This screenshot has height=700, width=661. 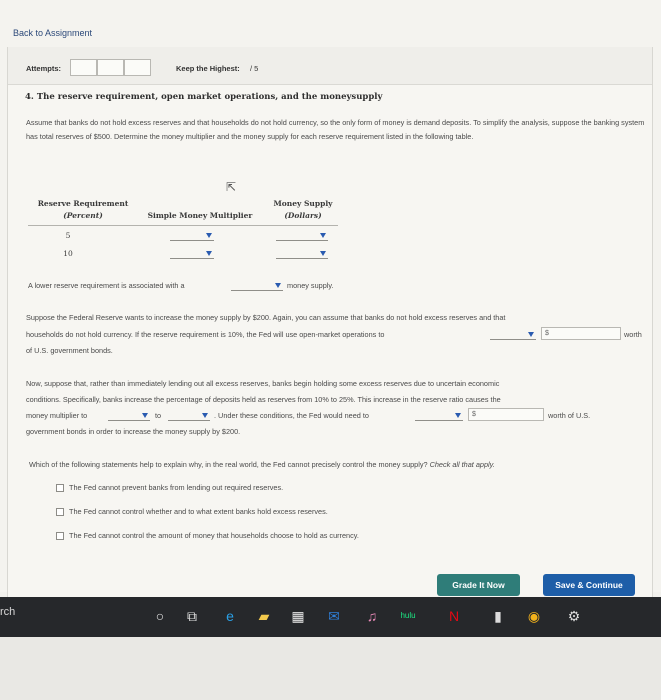 What do you see at coordinates (52, 33) in the screenshot?
I see `back-to-assignment-link: Back to Assignment` at bounding box center [52, 33].